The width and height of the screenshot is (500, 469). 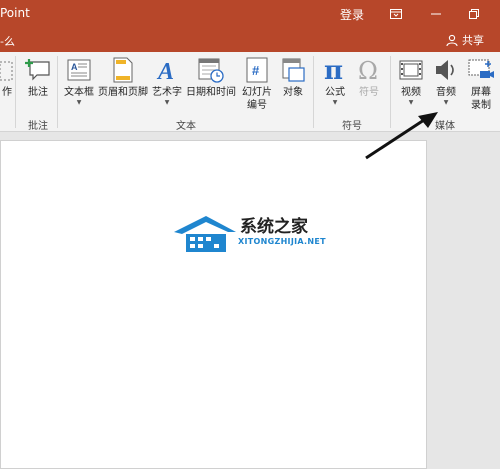 What do you see at coordinates (123, 70) in the screenshot?
I see `header-footer-icon` at bounding box center [123, 70].